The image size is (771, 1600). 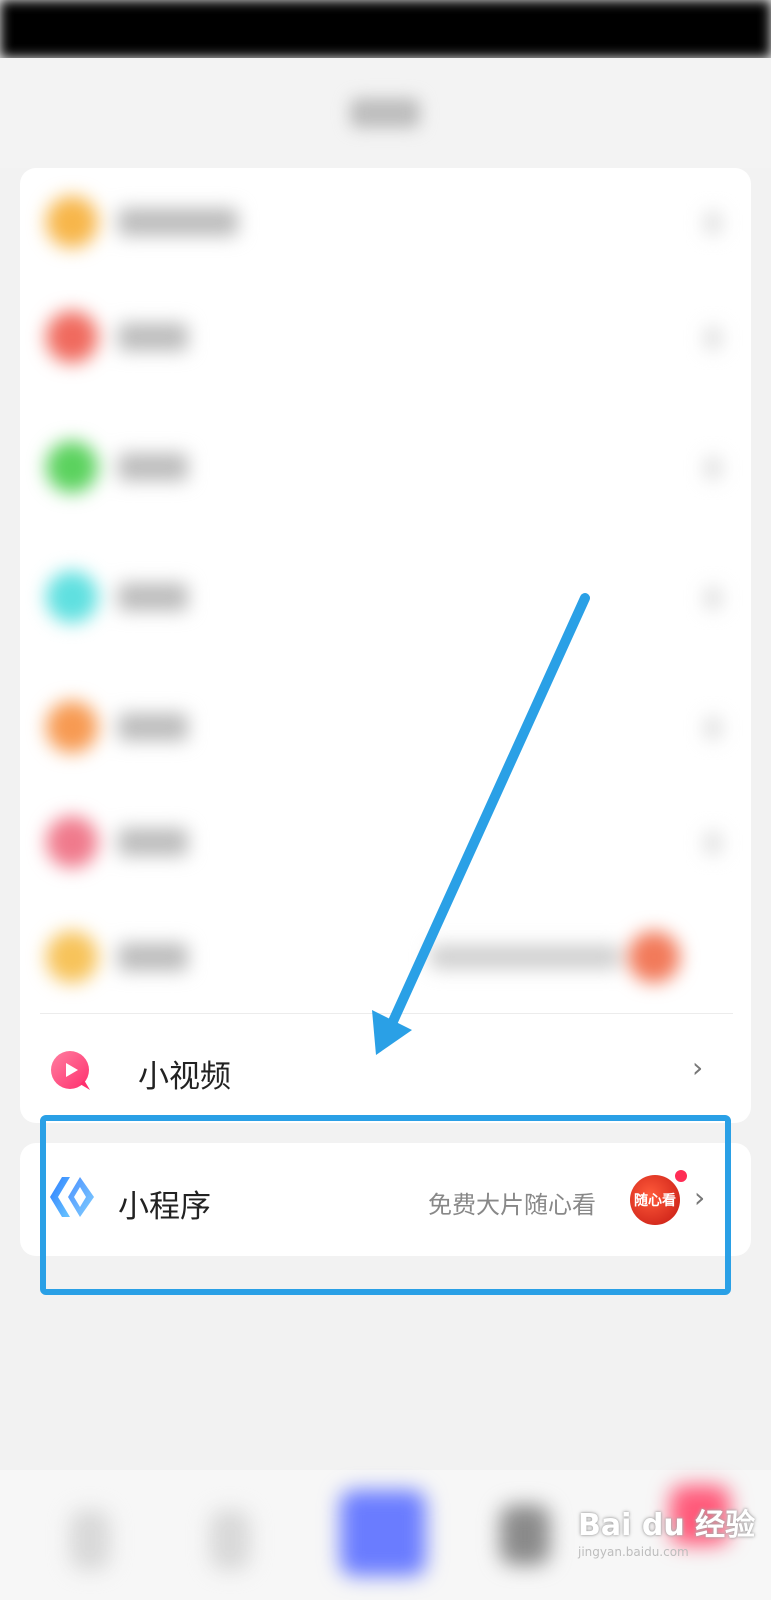 What do you see at coordinates (385, 29) in the screenshot?
I see `status-bar` at bounding box center [385, 29].